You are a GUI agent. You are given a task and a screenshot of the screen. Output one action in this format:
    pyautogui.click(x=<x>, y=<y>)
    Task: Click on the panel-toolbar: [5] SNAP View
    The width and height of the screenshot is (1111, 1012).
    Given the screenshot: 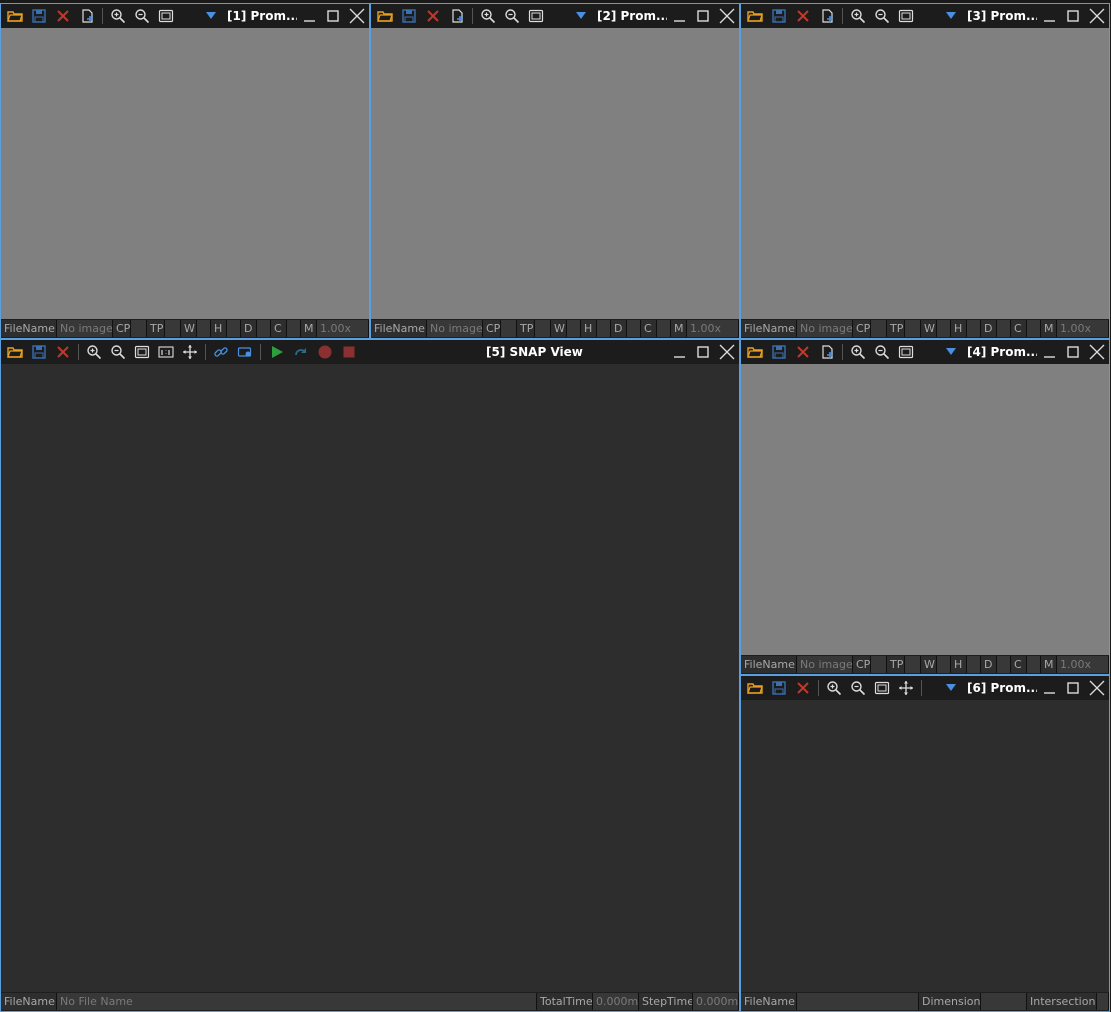 What is the action you would take?
    pyautogui.click(x=370, y=352)
    